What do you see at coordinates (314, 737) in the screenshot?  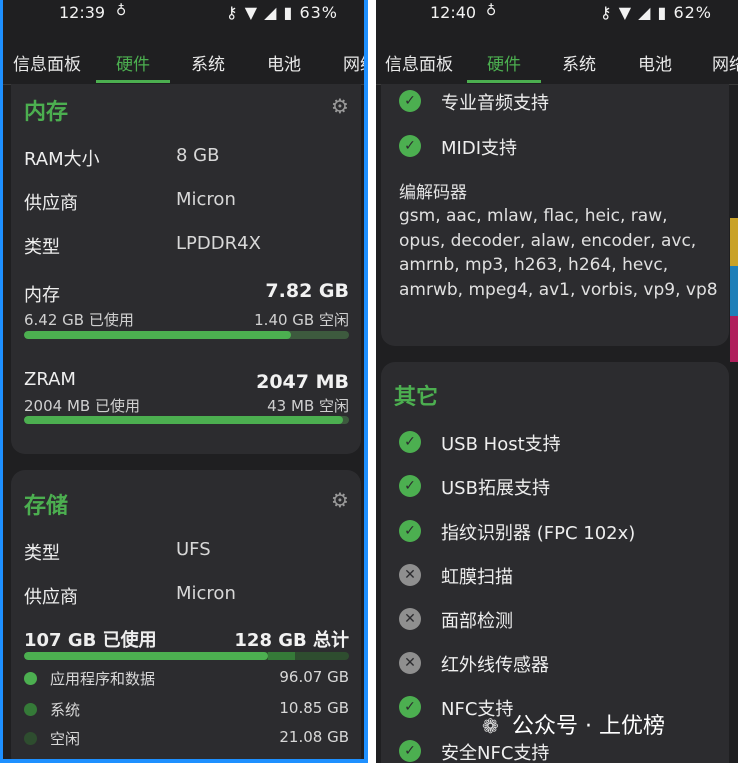 I see `legend-value-free: 21.08 GB` at bounding box center [314, 737].